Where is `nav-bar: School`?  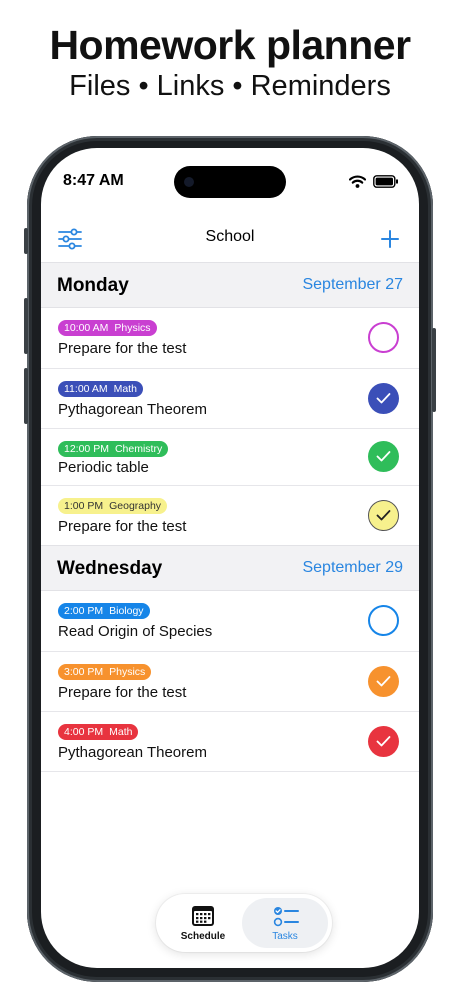 nav-bar: School is located at coordinates (230, 240).